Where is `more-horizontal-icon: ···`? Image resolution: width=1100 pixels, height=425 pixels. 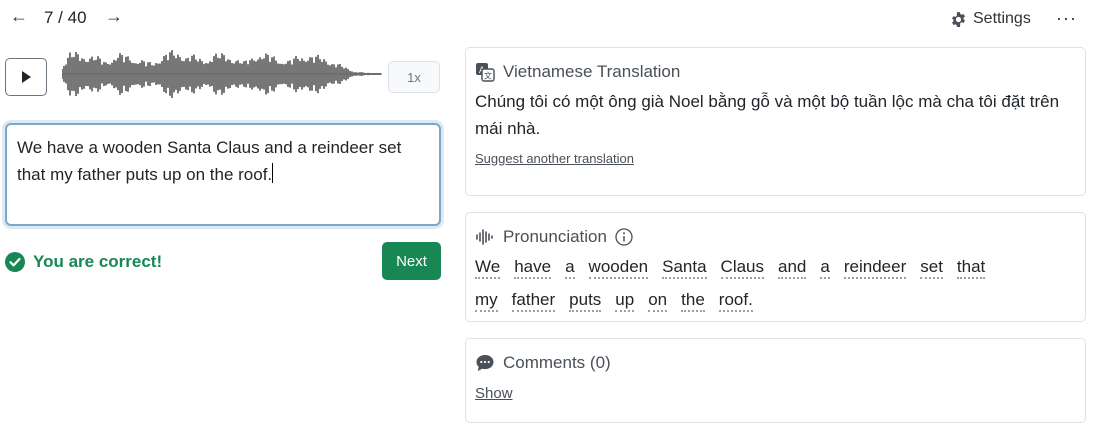
more-horizontal-icon: ··· is located at coordinates (1066, 18).